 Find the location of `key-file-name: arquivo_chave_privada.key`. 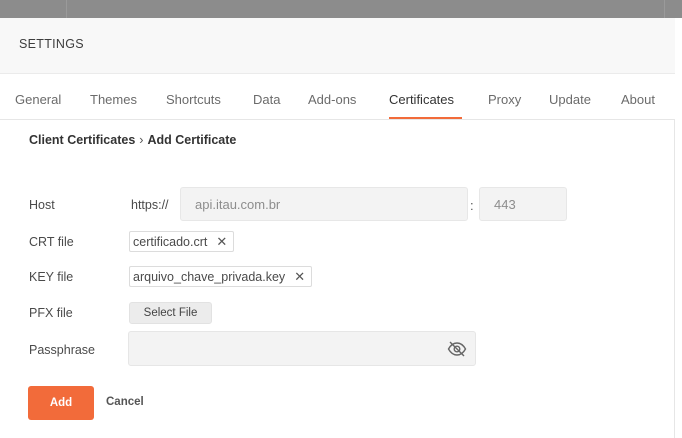

key-file-name: arquivo_chave_privada.key is located at coordinates (209, 276).